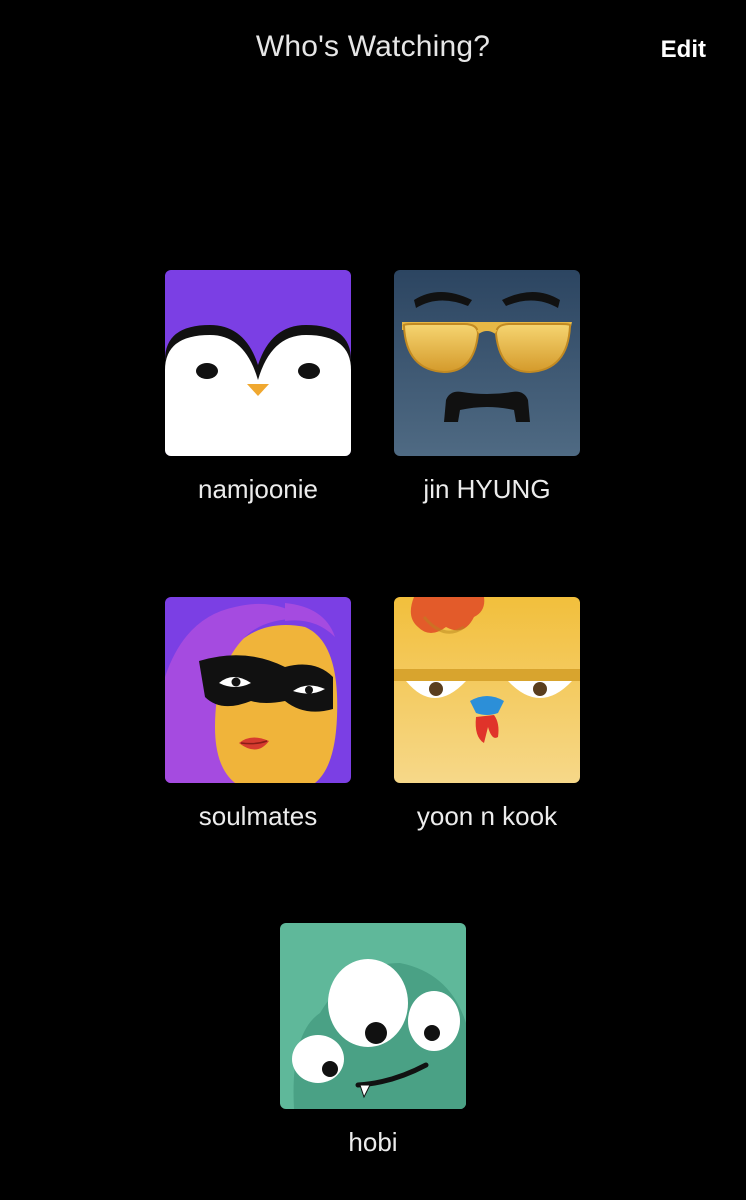 This screenshot has height=1200, width=746. What do you see at coordinates (258, 363) in the screenshot?
I see `penguin-avatar-icon` at bounding box center [258, 363].